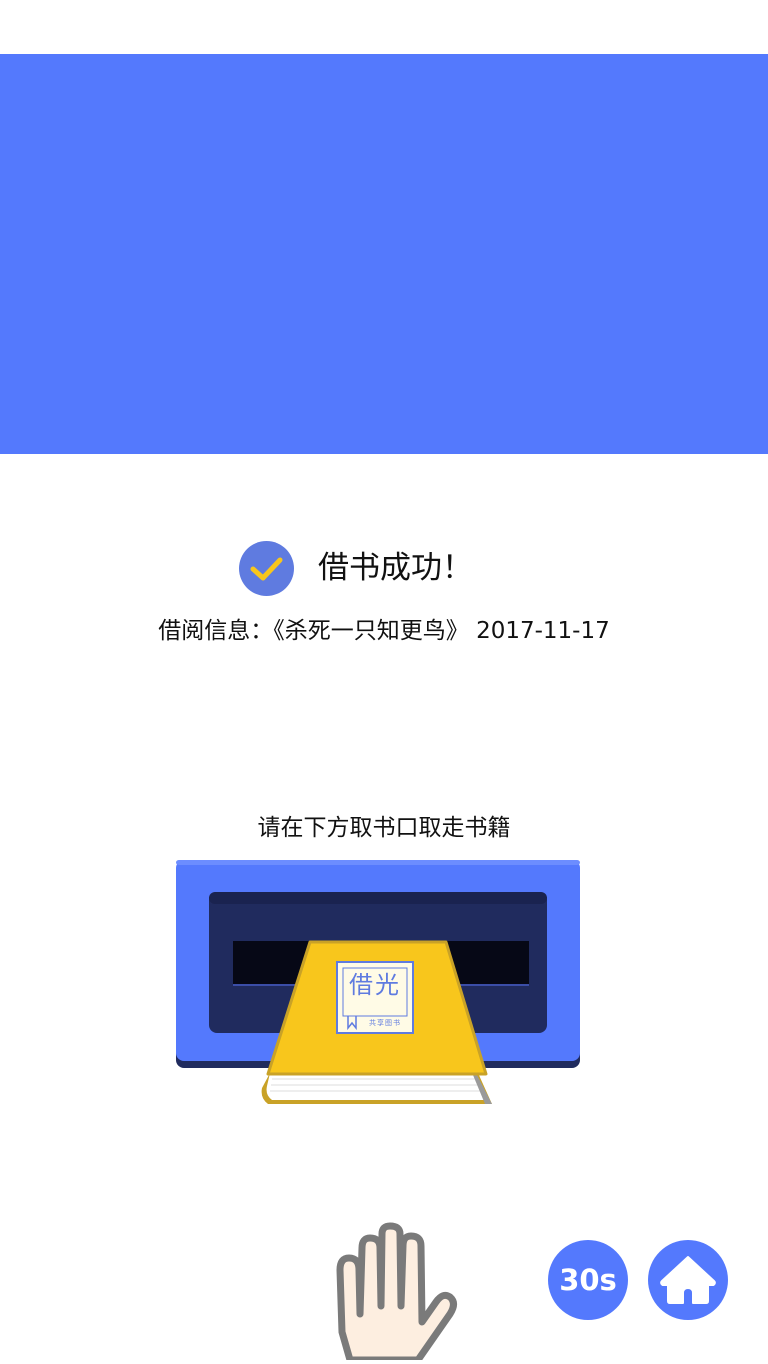 The height and width of the screenshot is (1364, 768). I want to click on check-icon, so click(266, 568).